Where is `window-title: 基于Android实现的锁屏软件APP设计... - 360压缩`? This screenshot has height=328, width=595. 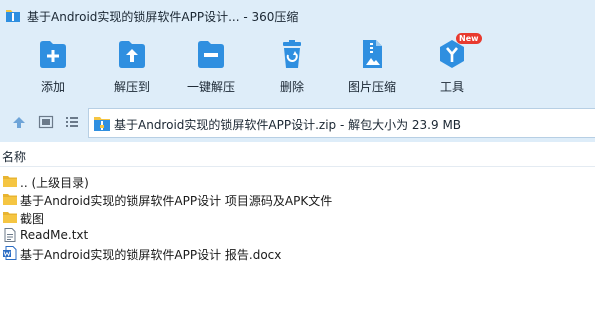
window-title: 基于Android实现的锁屏软件APP设计... - 360压缩 is located at coordinates (163, 17).